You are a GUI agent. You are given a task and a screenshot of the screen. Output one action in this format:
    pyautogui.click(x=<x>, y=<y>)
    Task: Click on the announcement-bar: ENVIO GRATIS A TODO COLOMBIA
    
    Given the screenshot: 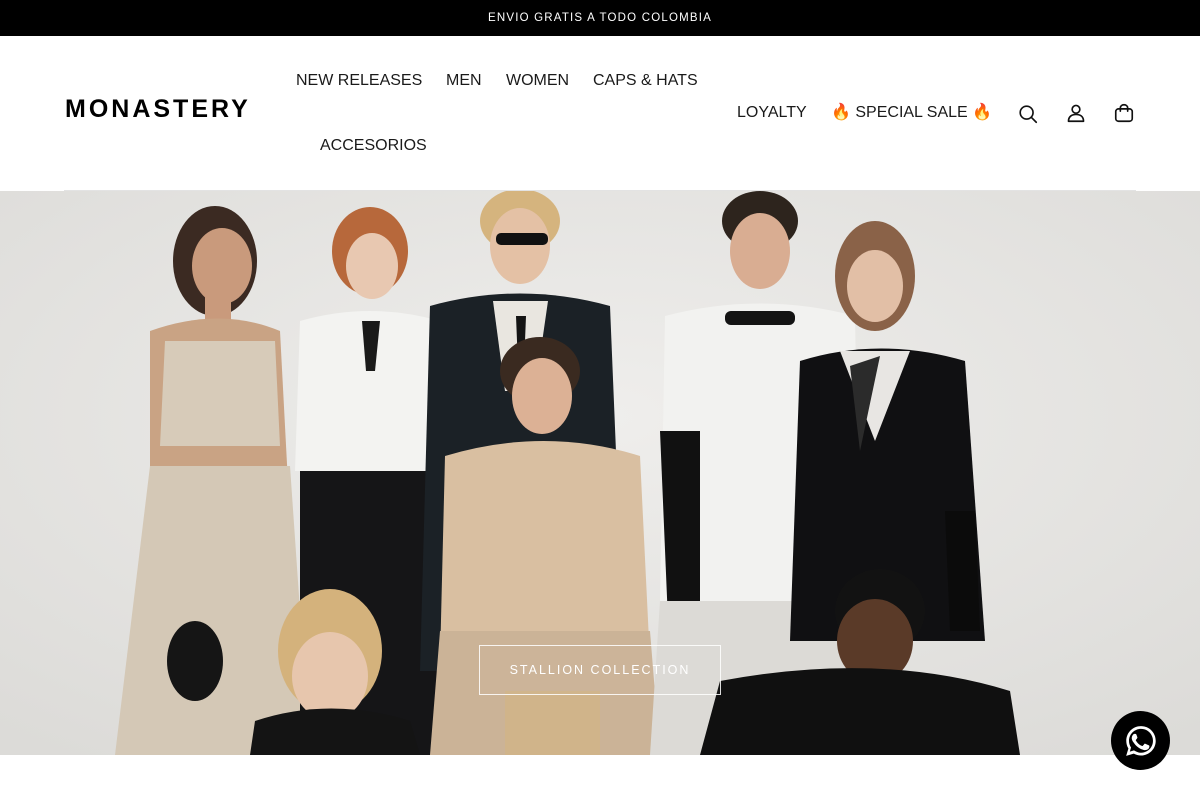 What is the action you would take?
    pyautogui.click(x=600, y=18)
    